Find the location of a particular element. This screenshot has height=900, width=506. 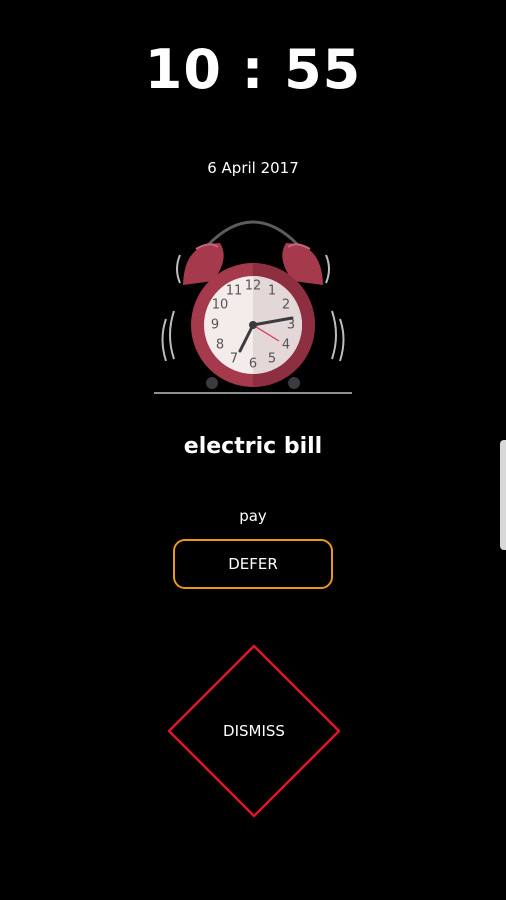

dismiss-button-label: DISMISS is located at coordinates (254, 731).